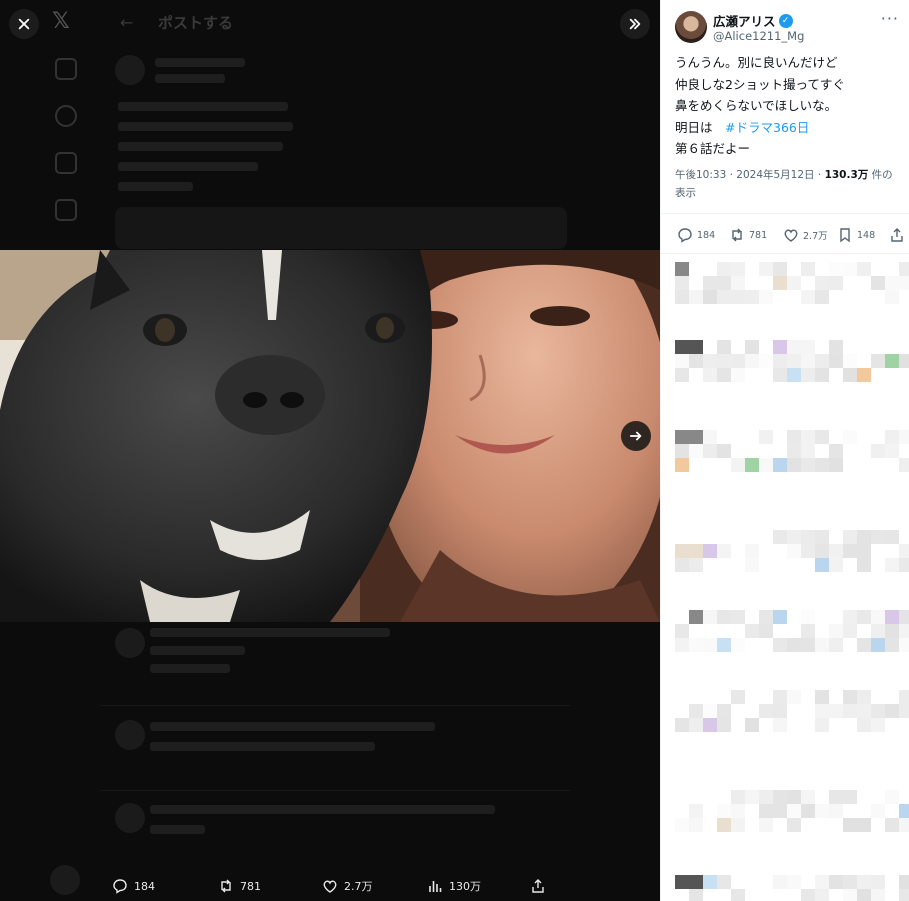 This screenshot has height=901, width=909. I want to click on display-name-text: 広瀬アリス, so click(744, 21).